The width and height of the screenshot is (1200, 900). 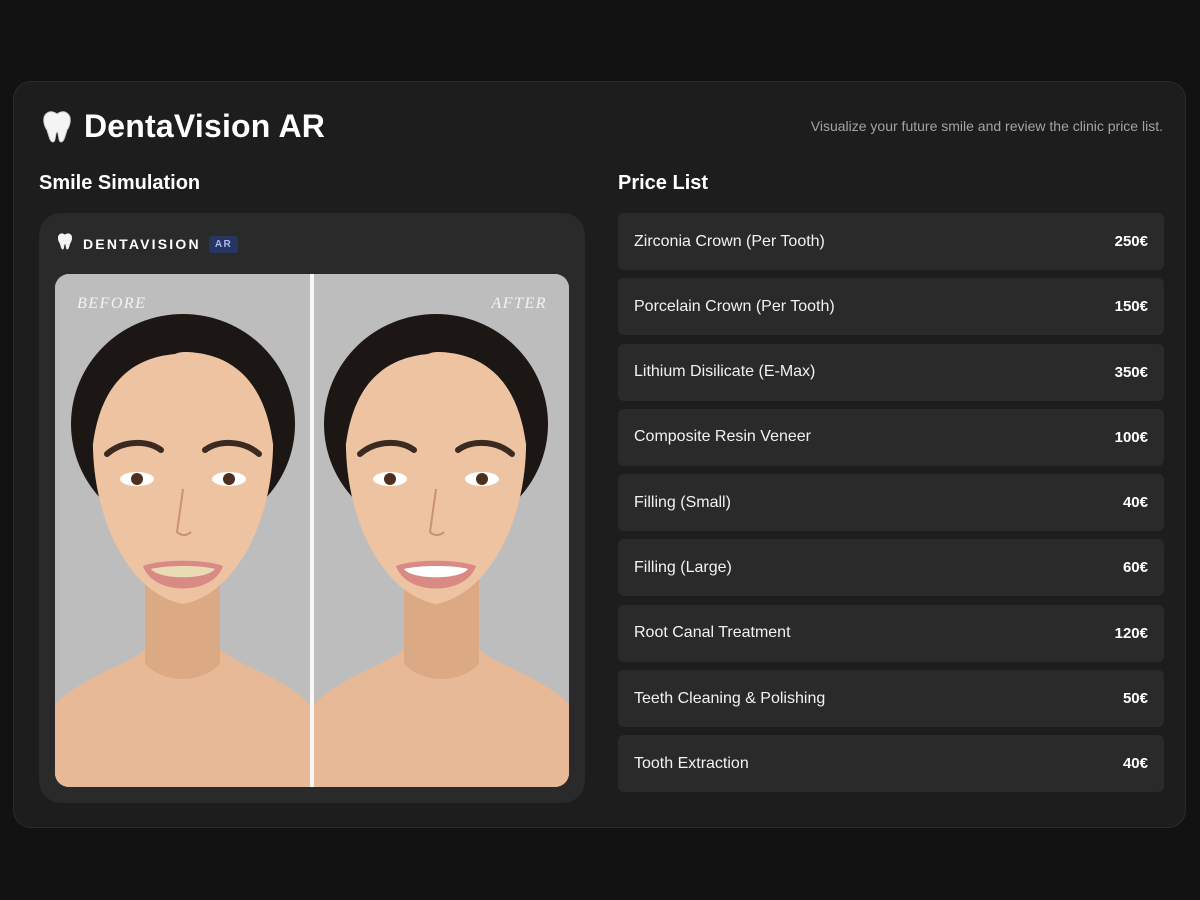 I want to click on app-logo: DentaVision AR, so click(x=183, y=126).